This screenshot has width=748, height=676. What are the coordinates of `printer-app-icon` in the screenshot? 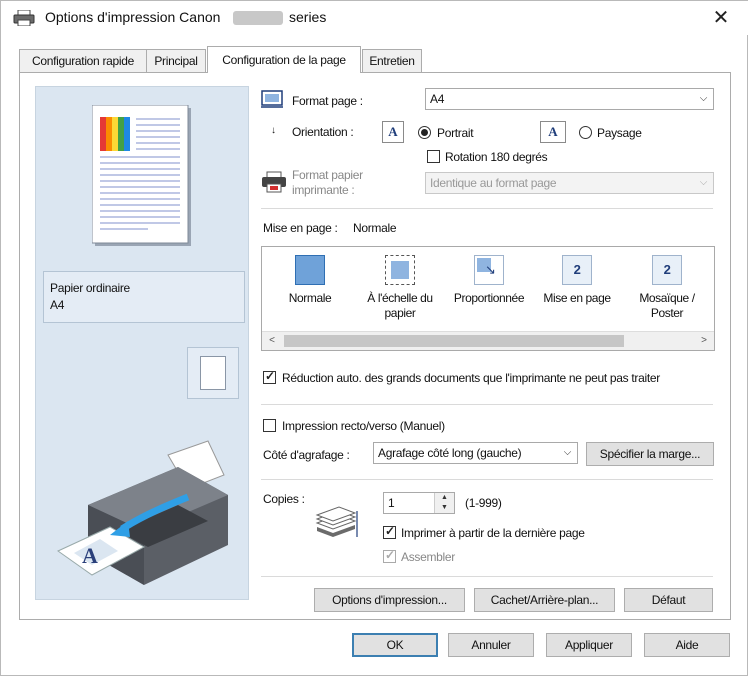 It's located at (24, 18).